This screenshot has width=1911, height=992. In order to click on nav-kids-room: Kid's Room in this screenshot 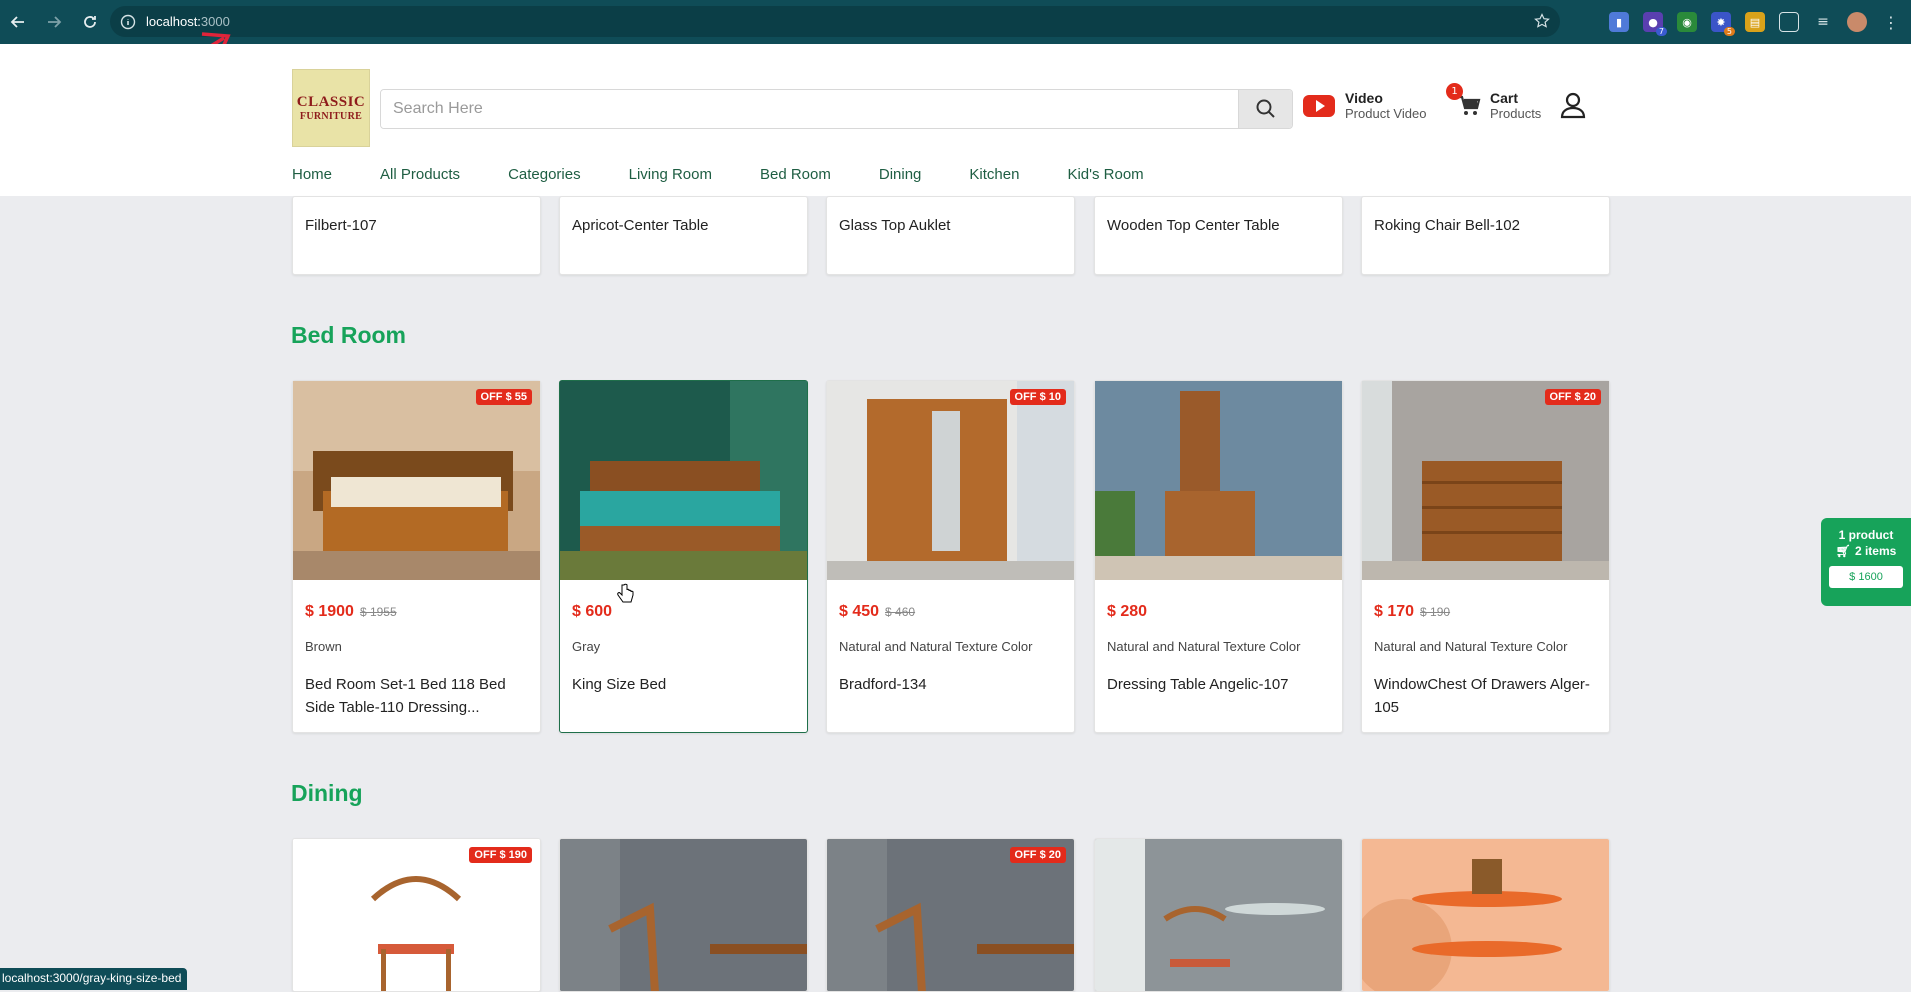, I will do `click(1105, 174)`.